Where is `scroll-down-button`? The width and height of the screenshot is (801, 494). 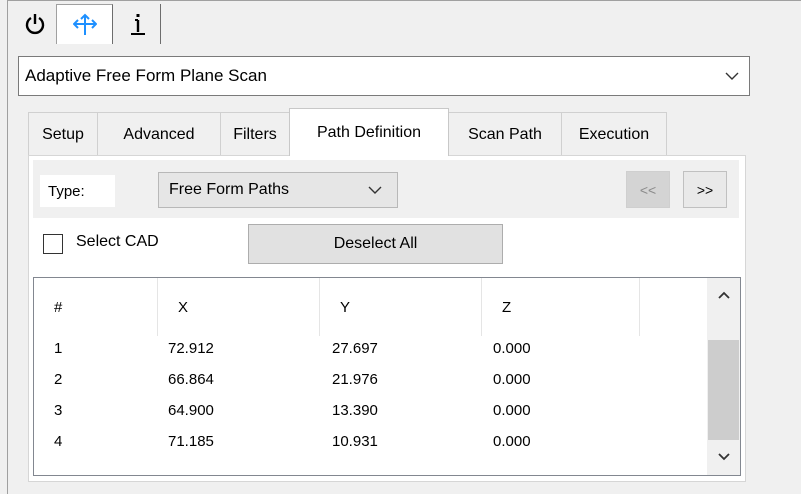 scroll-down-button is located at coordinates (723, 457).